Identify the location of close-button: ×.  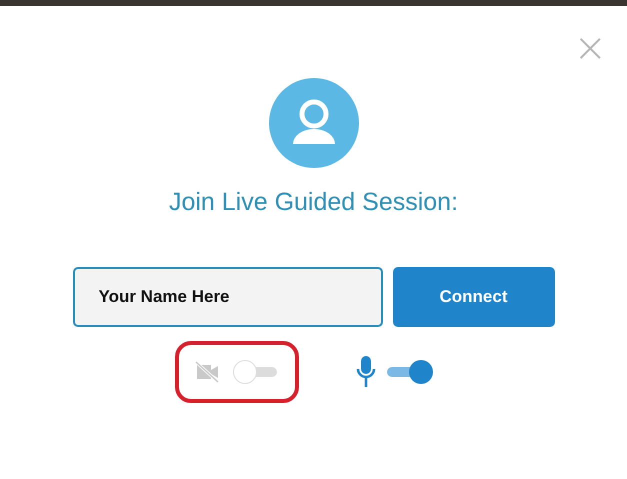
(590, 48).